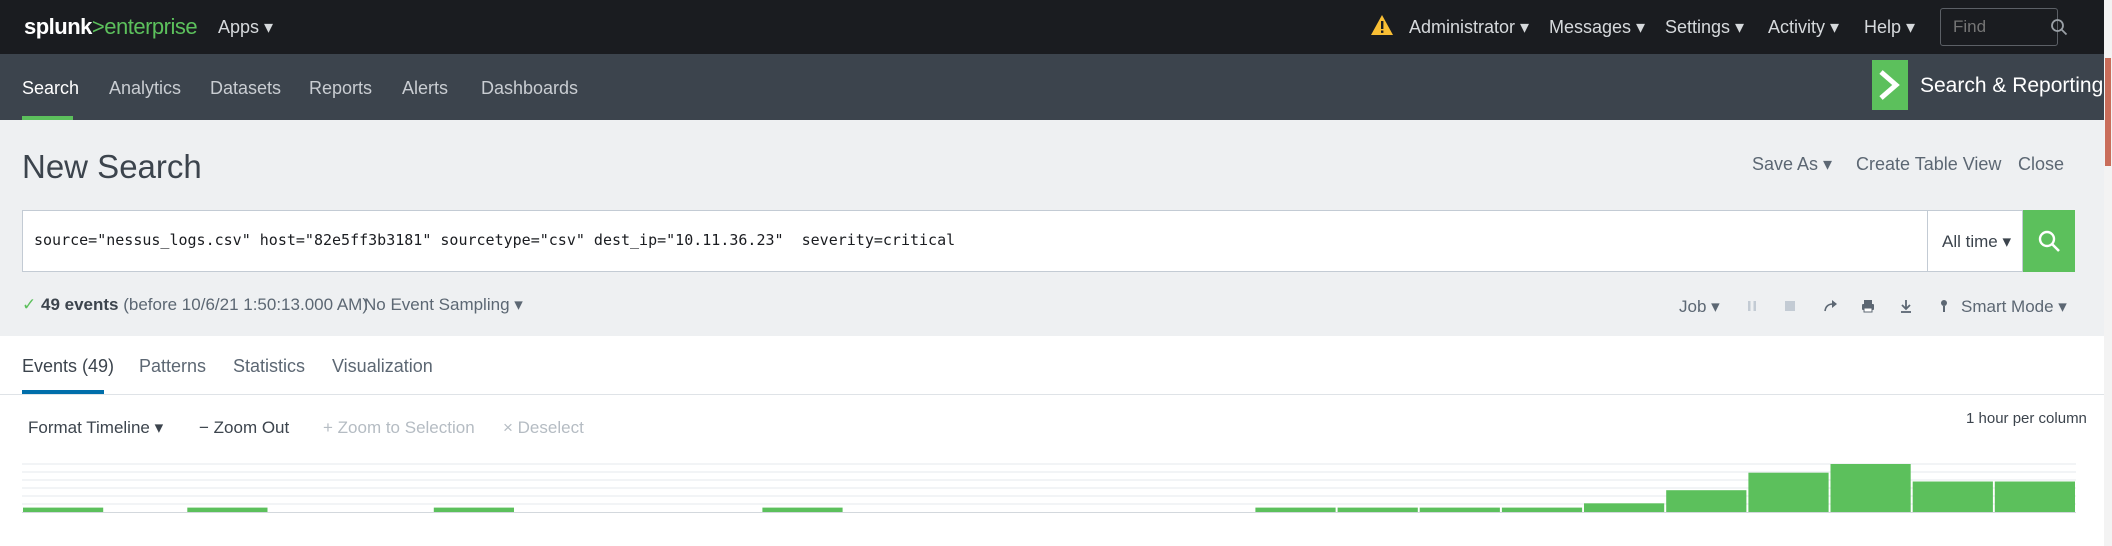  What do you see at coordinates (1868, 306) in the screenshot?
I see `print-icon` at bounding box center [1868, 306].